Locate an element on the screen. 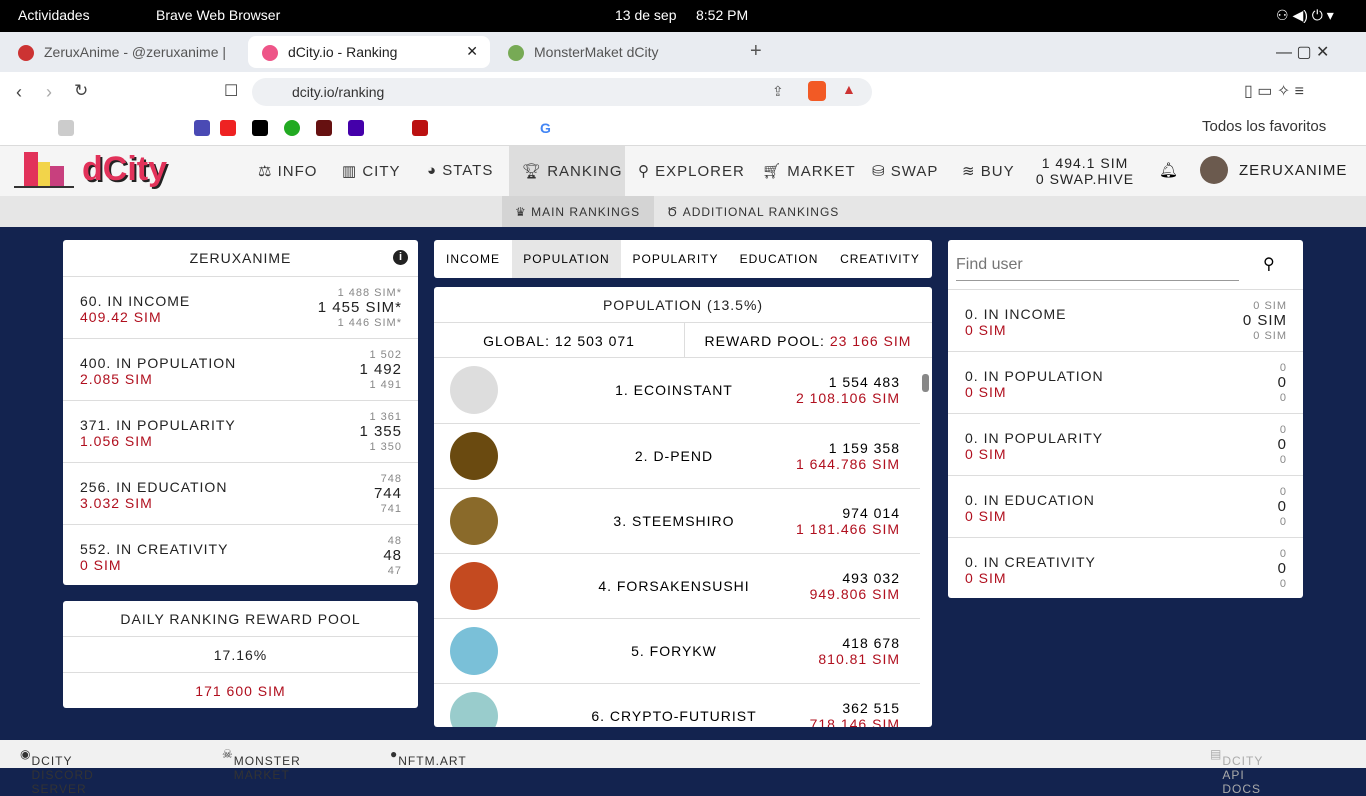  rank-row: 0. IN INCOME 0 SIM 0 SIM 0 SIM 0 SIM is located at coordinates (1125, 320).